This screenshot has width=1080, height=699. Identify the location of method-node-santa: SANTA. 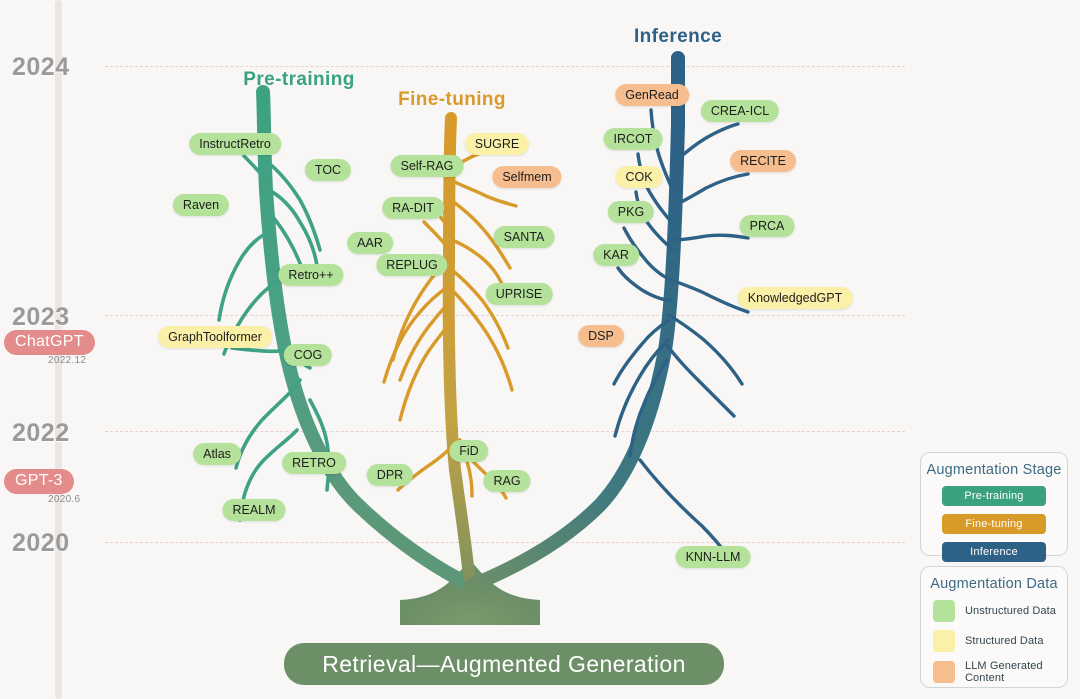
(524, 237).